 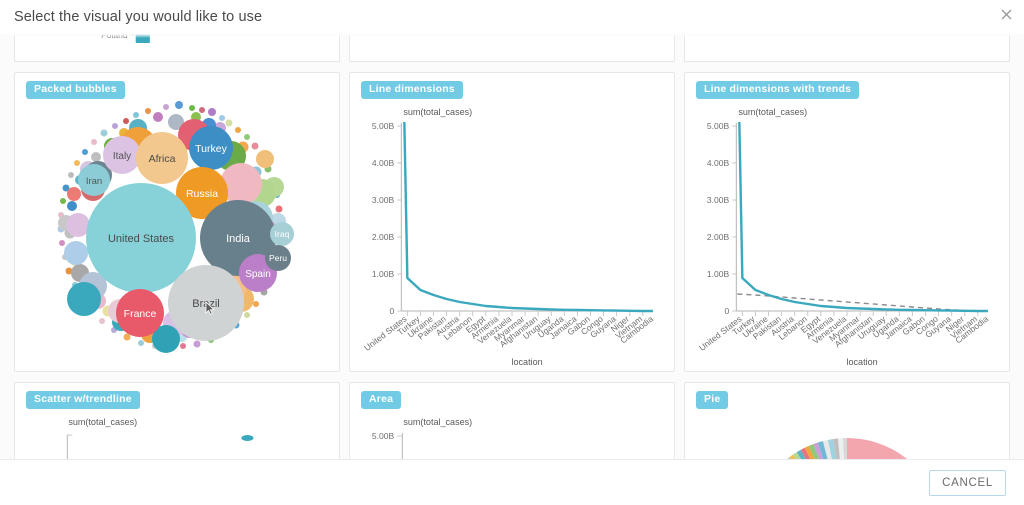 What do you see at coordinates (967, 482) in the screenshot?
I see `cancel-button: CANCEL` at bounding box center [967, 482].